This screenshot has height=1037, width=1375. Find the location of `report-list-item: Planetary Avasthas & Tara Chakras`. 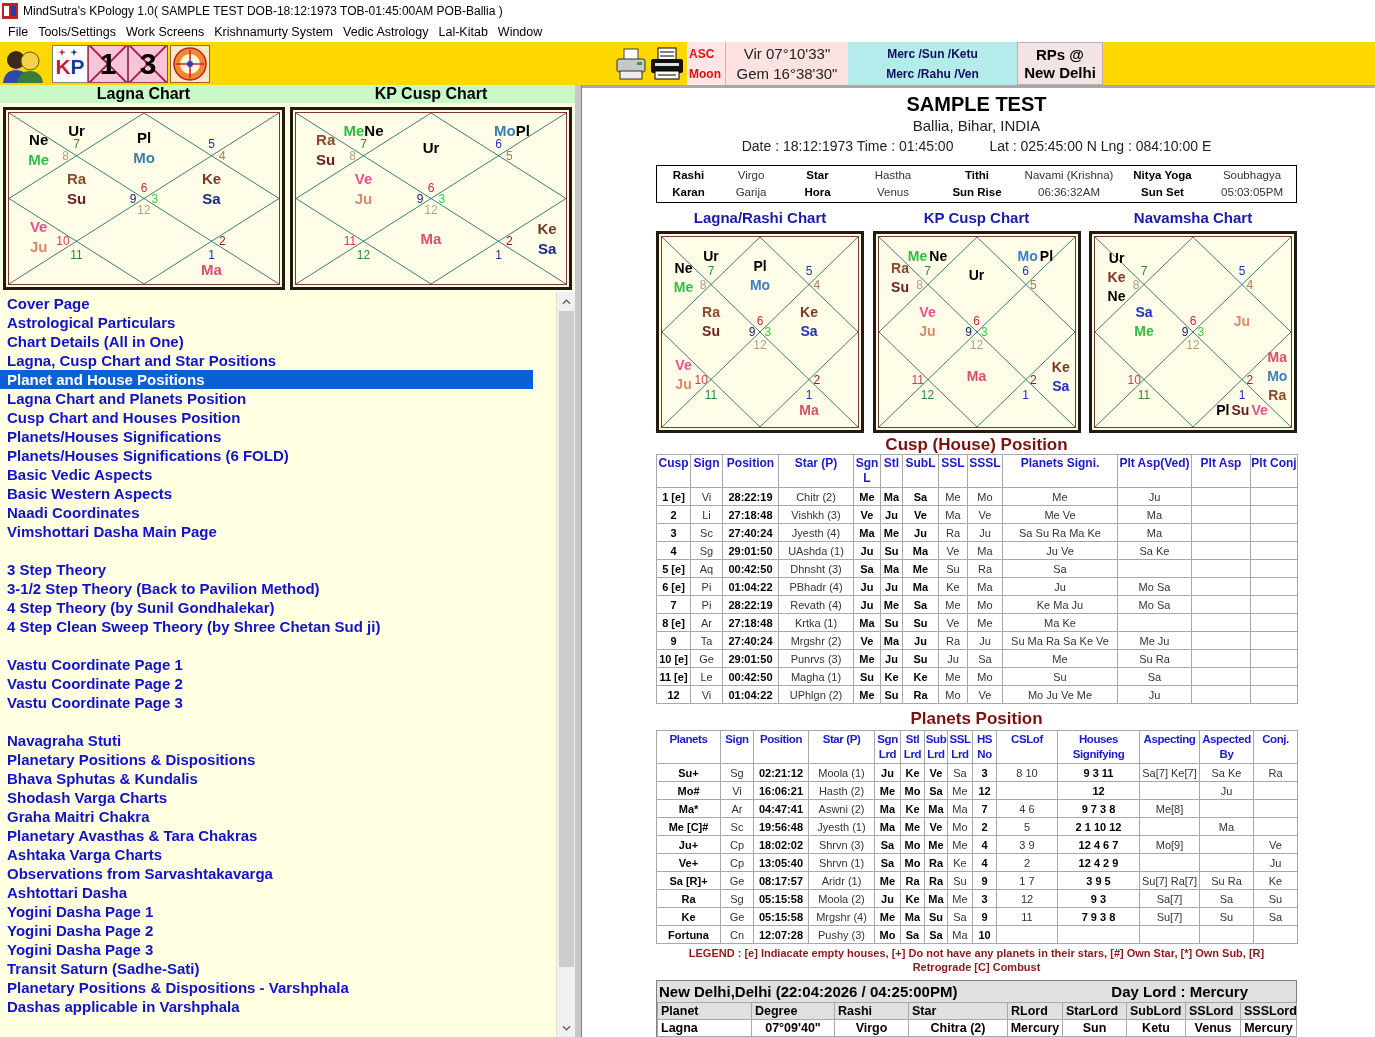

report-list-item: Planetary Avasthas & Tara Chakras is located at coordinates (266, 835).